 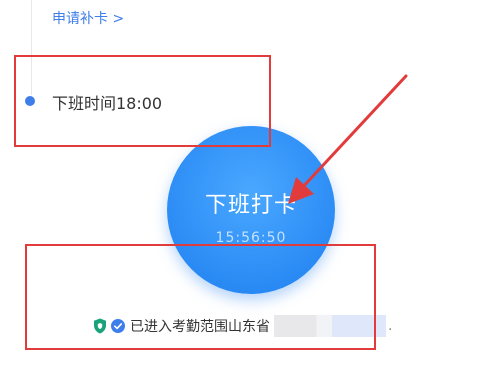 What do you see at coordinates (142, 101) in the screenshot?
I see `annotation-box-top` at bounding box center [142, 101].